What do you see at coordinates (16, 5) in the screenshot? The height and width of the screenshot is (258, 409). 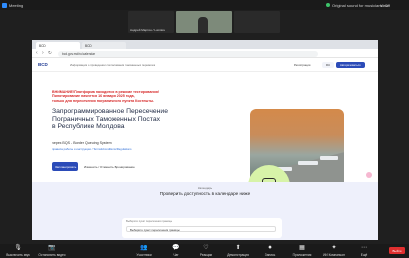 I see `meeting-title: Meeting` at bounding box center [16, 5].